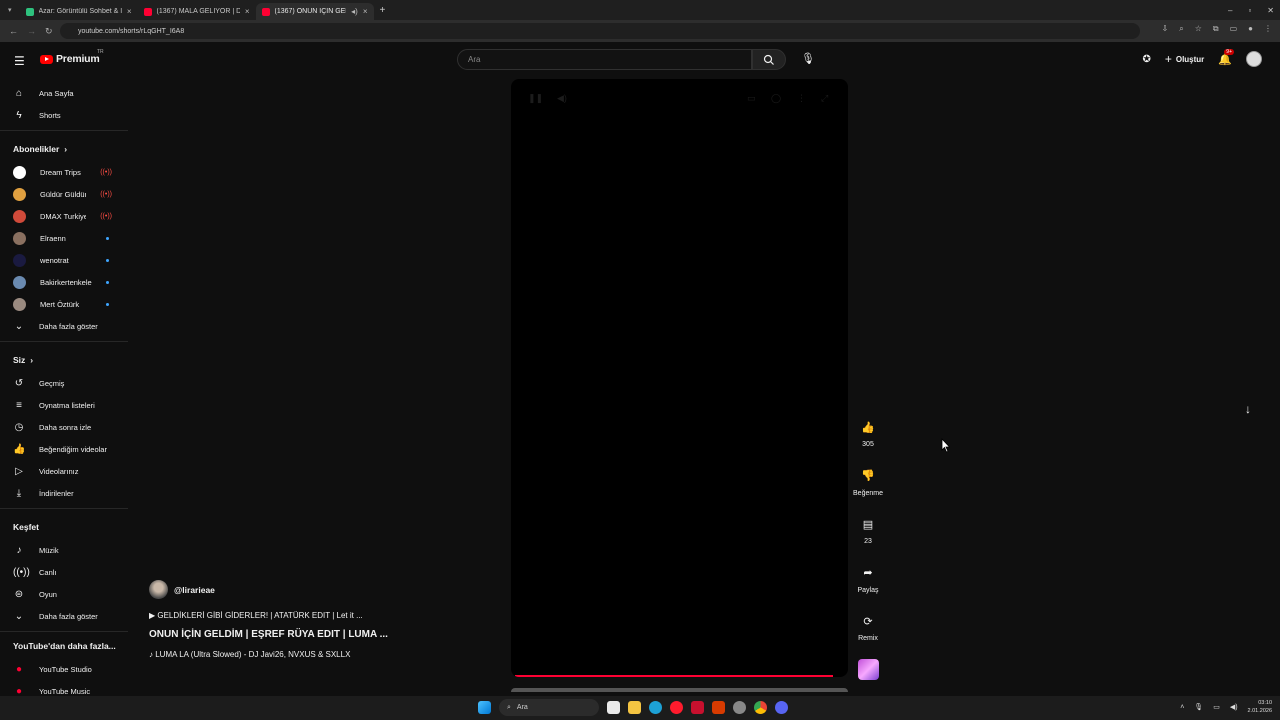 The width and height of the screenshot is (1280, 720). Describe the element at coordinates (64, 493) in the screenshot. I see `sidebar-item-downloads: ⤓ İndirilenler` at that location.